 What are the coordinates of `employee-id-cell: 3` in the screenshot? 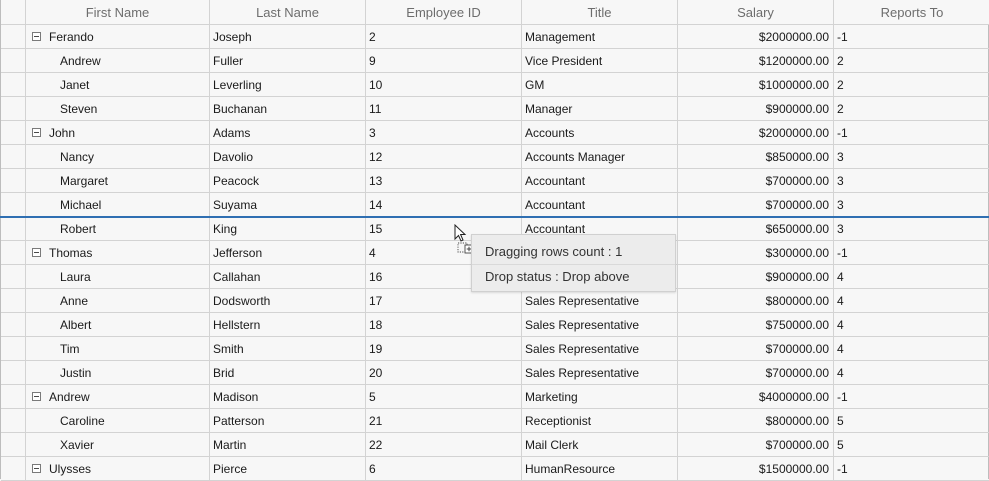 It's located at (444, 132).